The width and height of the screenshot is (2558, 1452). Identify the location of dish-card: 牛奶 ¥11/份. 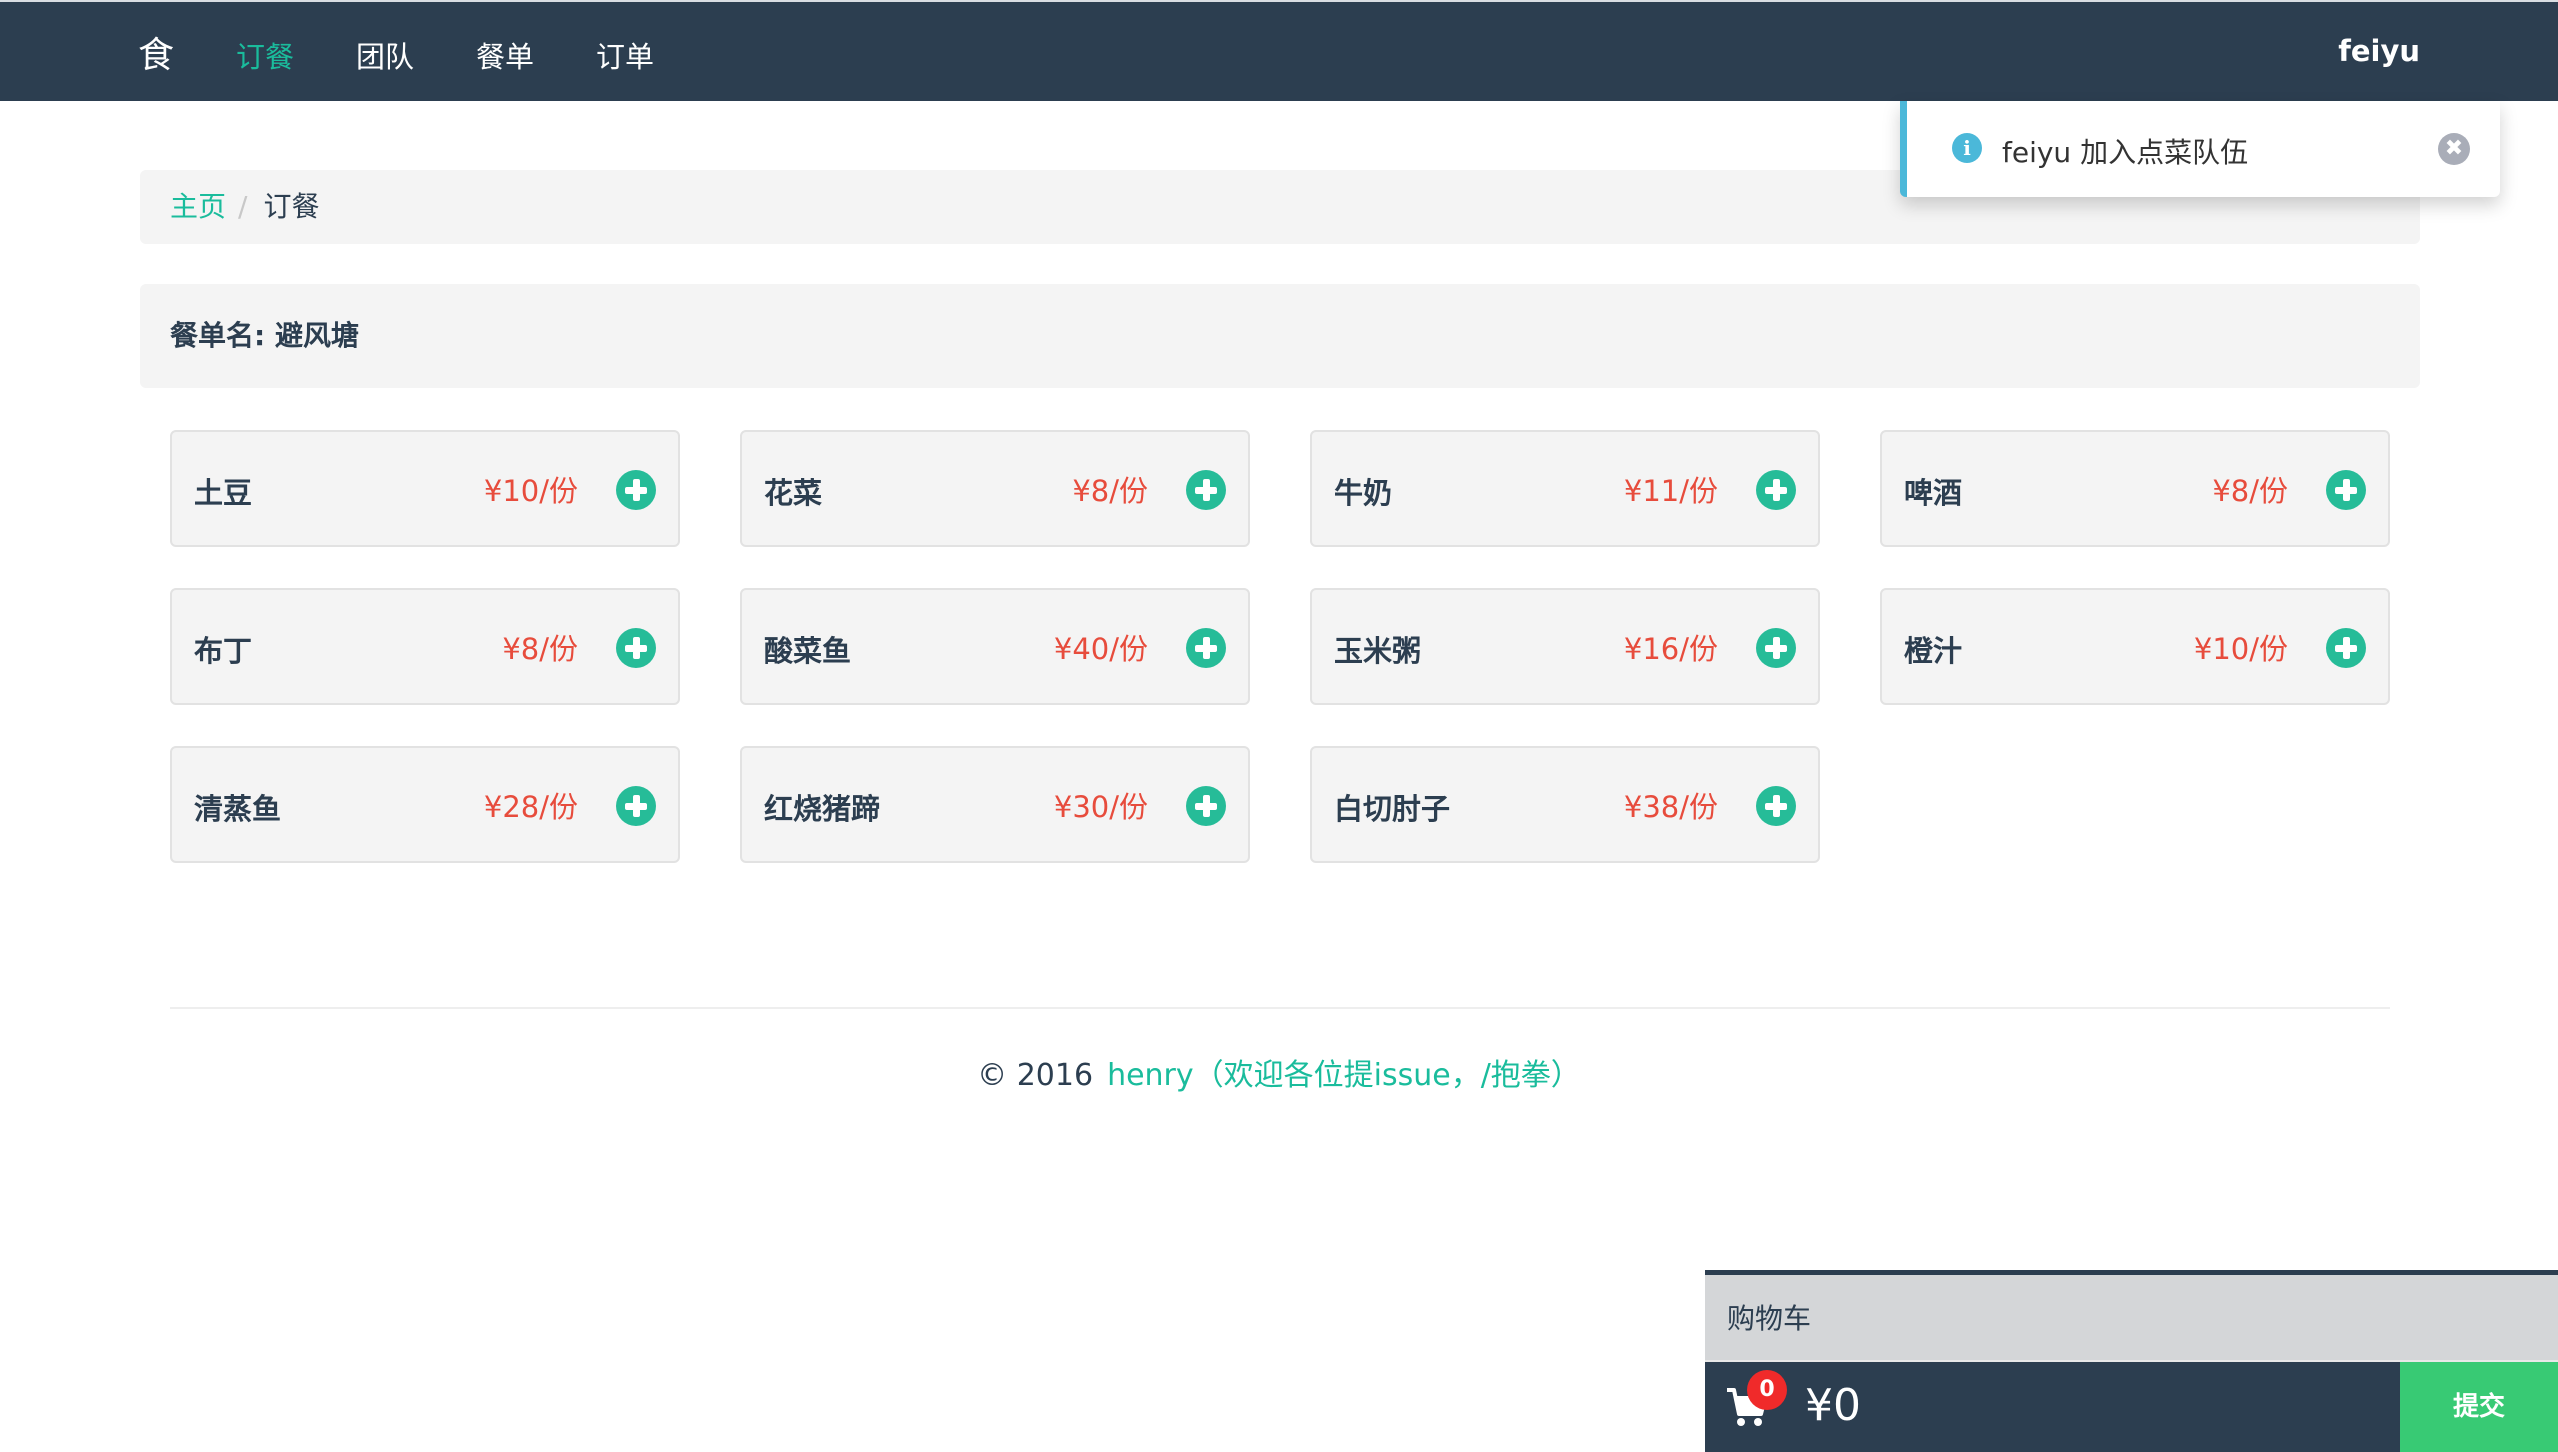
(1565, 488).